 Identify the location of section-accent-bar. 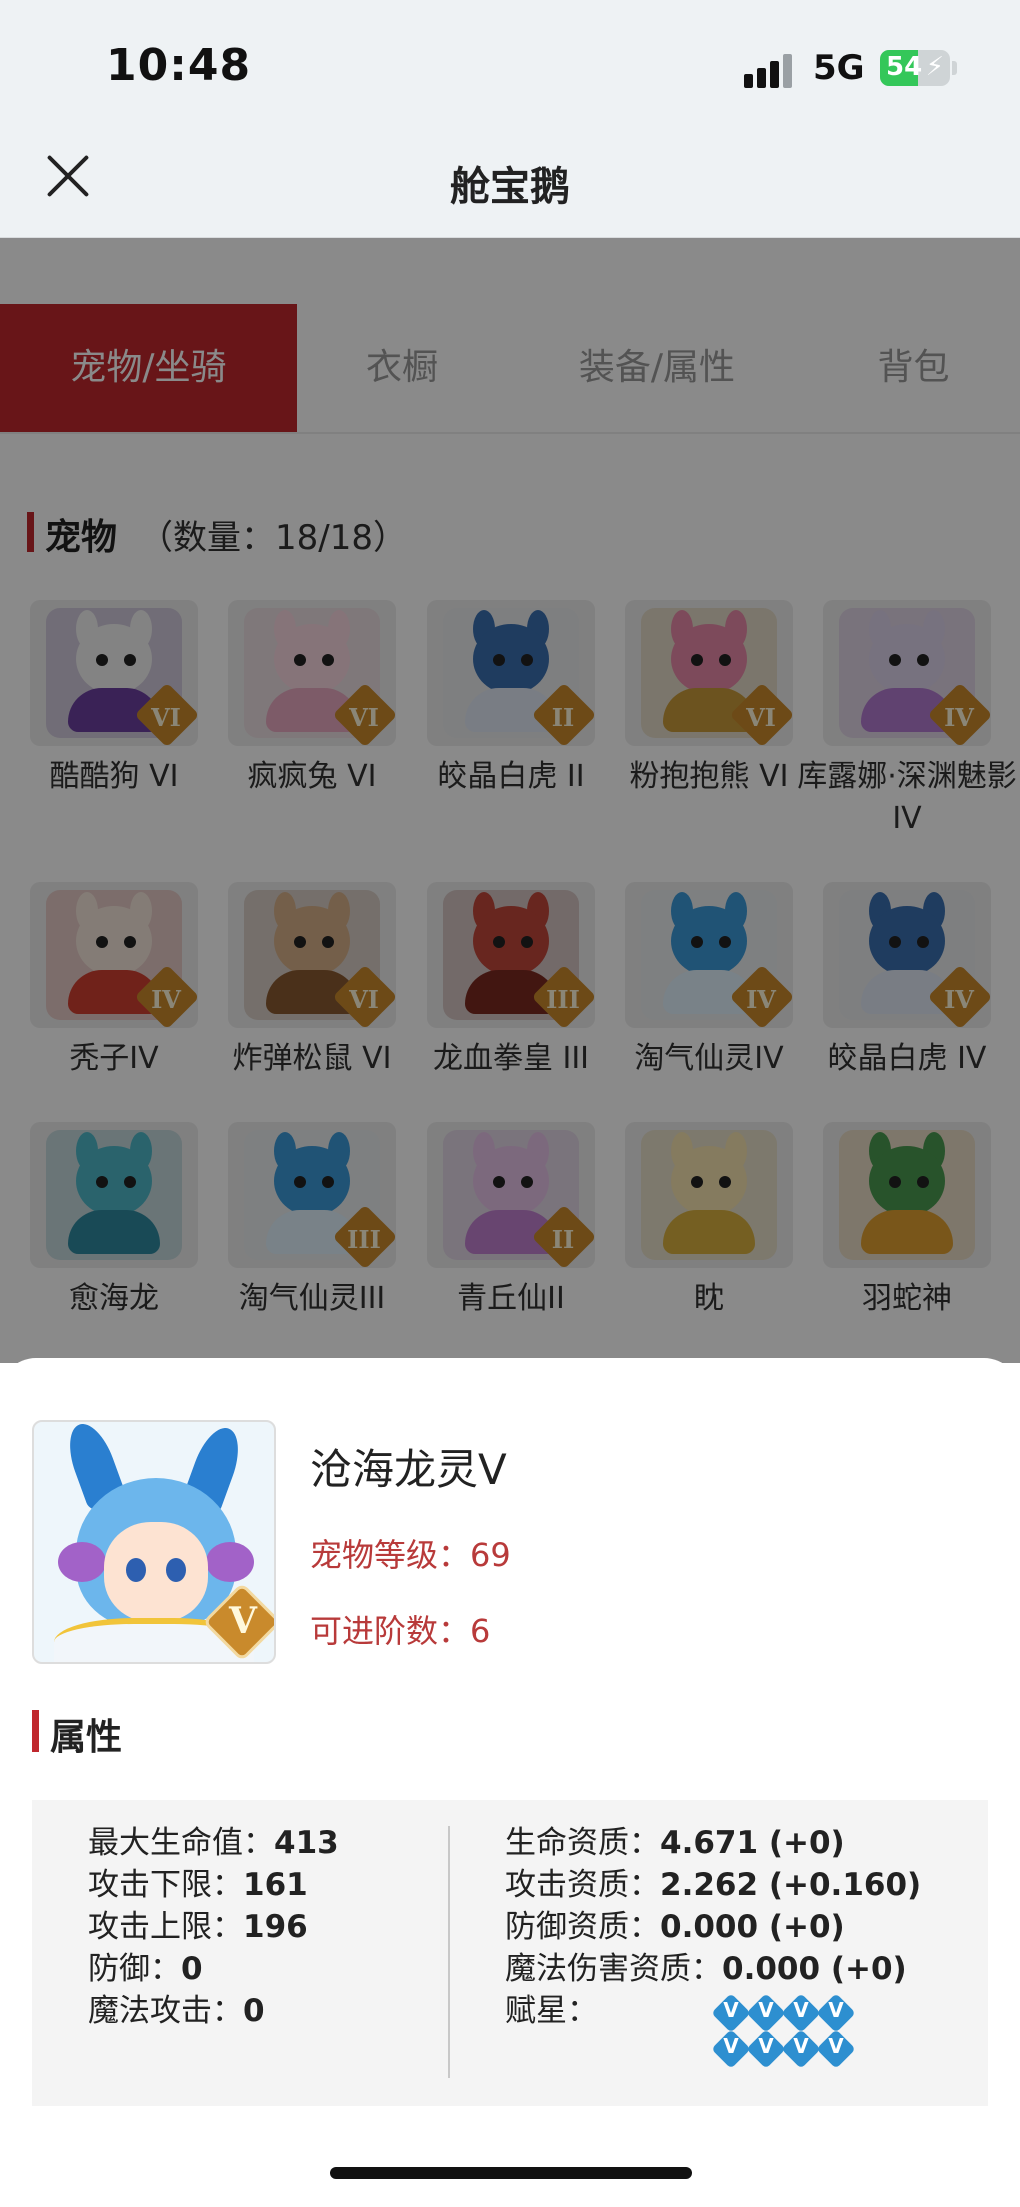
(35, 1731).